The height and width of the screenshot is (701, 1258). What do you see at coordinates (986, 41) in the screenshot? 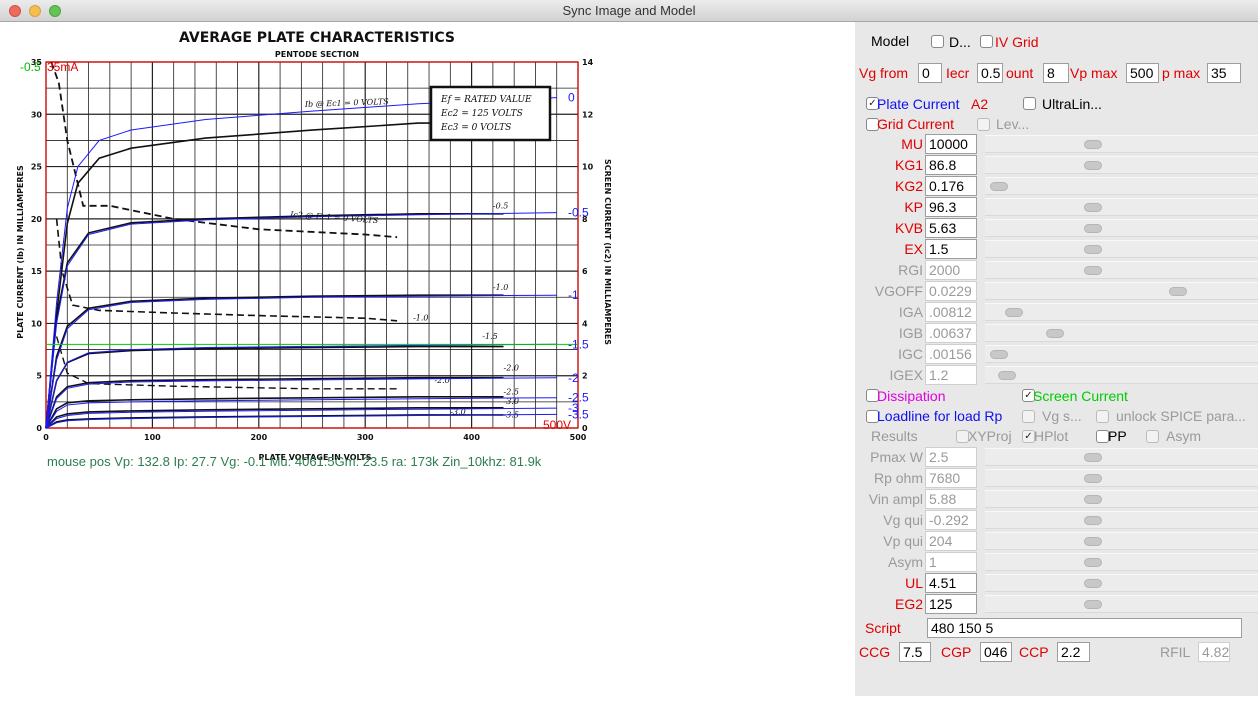
I see `iv-grid-checkbox` at bounding box center [986, 41].